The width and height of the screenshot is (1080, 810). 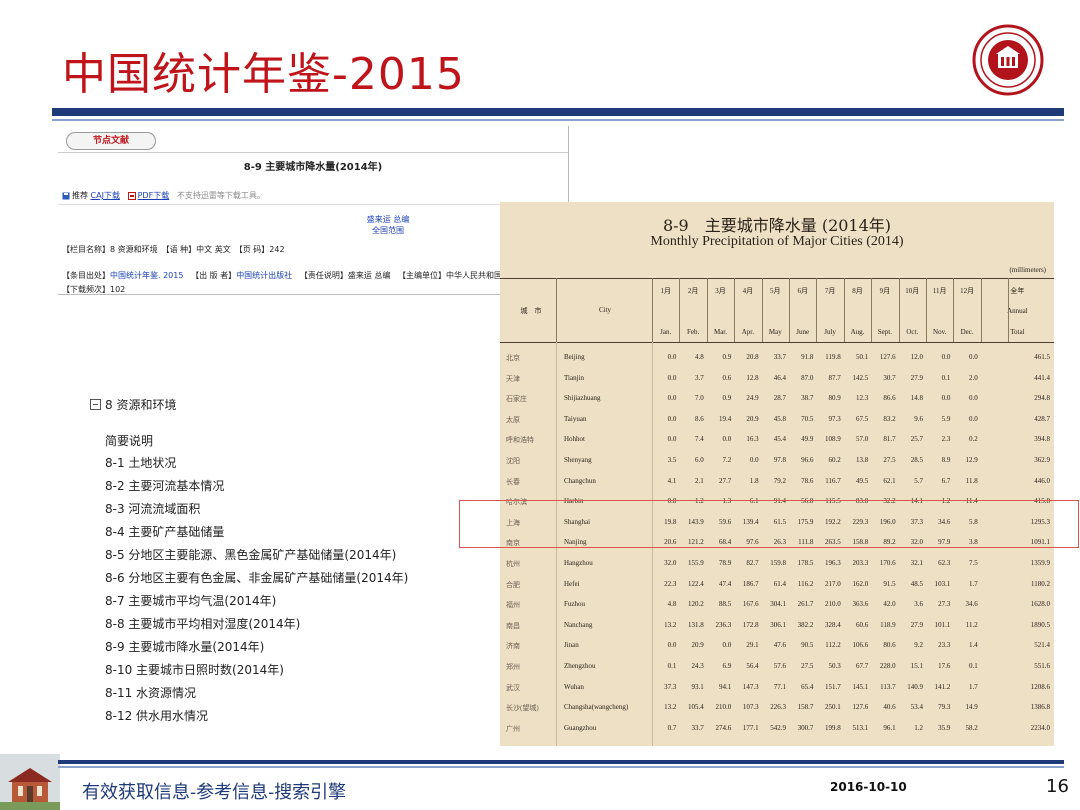 What do you see at coordinates (574, 377) in the screenshot?
I see `city-name-en: Tianjin` at bounding box center [574, 377].